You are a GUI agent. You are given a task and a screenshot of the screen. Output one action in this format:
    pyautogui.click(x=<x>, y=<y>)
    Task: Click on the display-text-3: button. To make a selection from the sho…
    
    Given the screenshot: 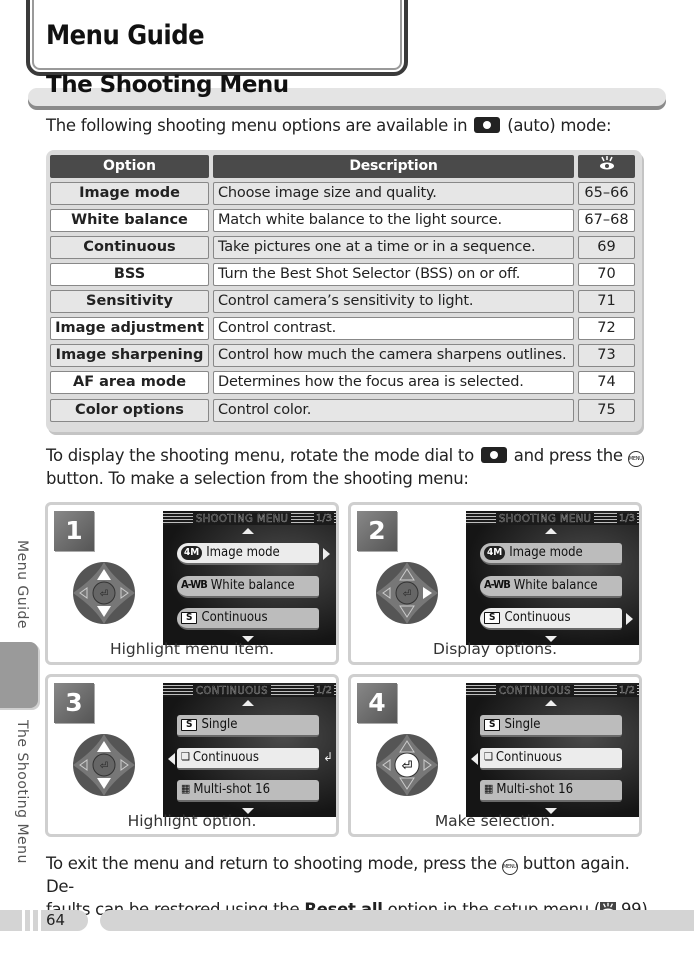 What is the action you would take?
    pyautogui.click(x=257, y=478)
    